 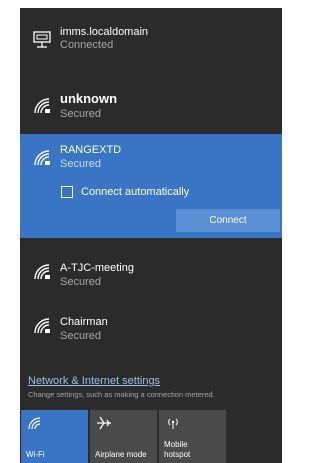 What do you see at coordinates (135, 192) in the screenshot?
I see `connect-automatically-label: Connect automatically` at bounding box center [135, 192].